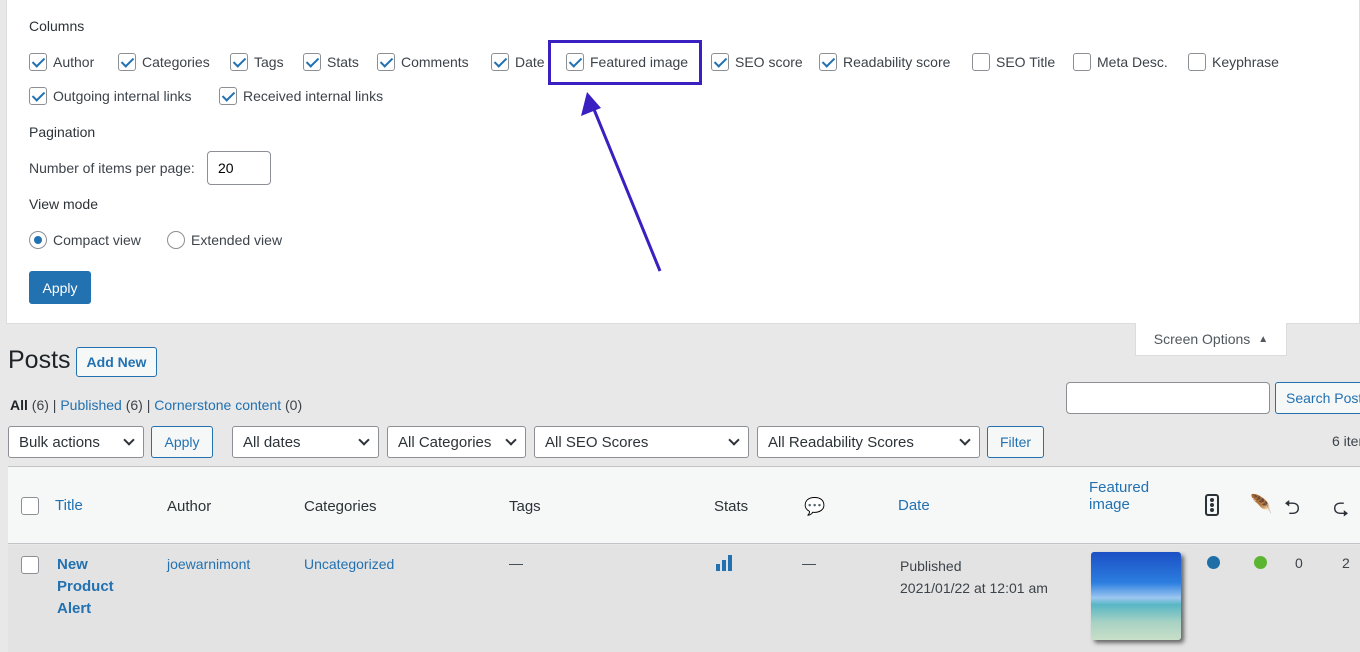 The image size is (1360, 652). I want to click on extended-view-radio: Extended view, so click(224, 240).